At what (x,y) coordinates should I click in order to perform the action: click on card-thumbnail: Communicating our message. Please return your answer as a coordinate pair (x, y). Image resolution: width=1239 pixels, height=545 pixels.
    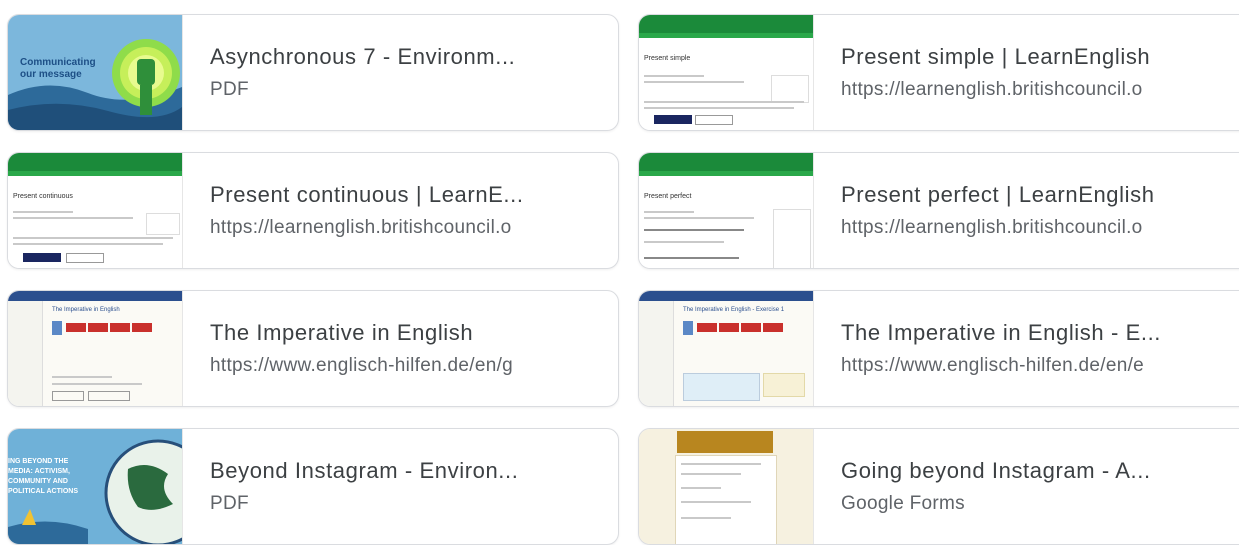
    Looking at the image, I should click on (95, 72).